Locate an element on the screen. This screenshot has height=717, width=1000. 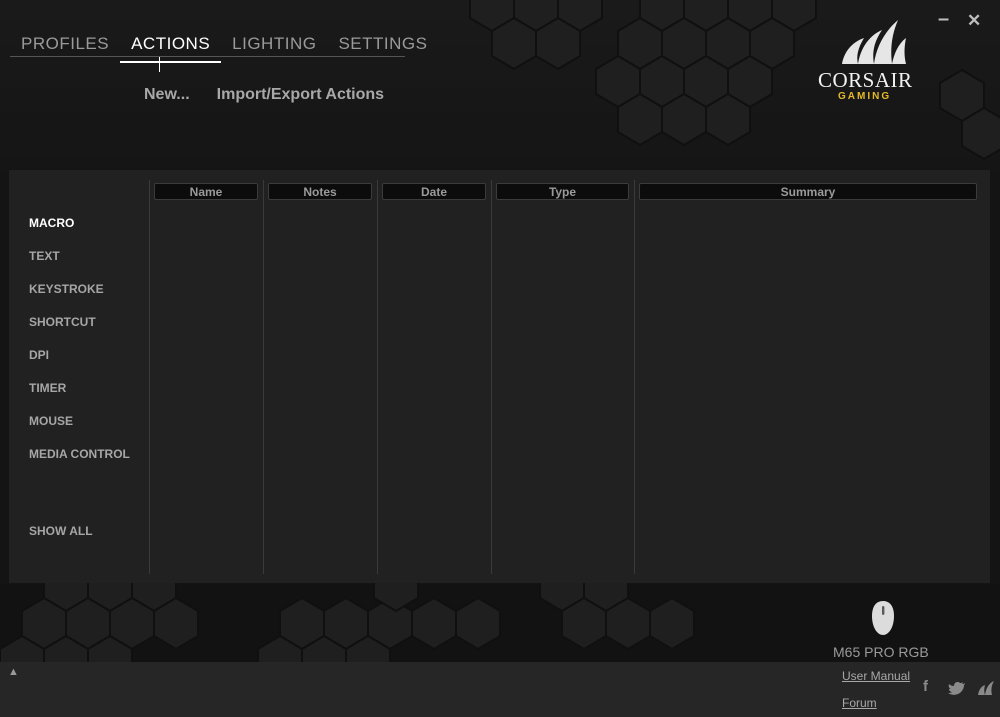
brand-tagline: GAMING is located at coordinates (865, 96).